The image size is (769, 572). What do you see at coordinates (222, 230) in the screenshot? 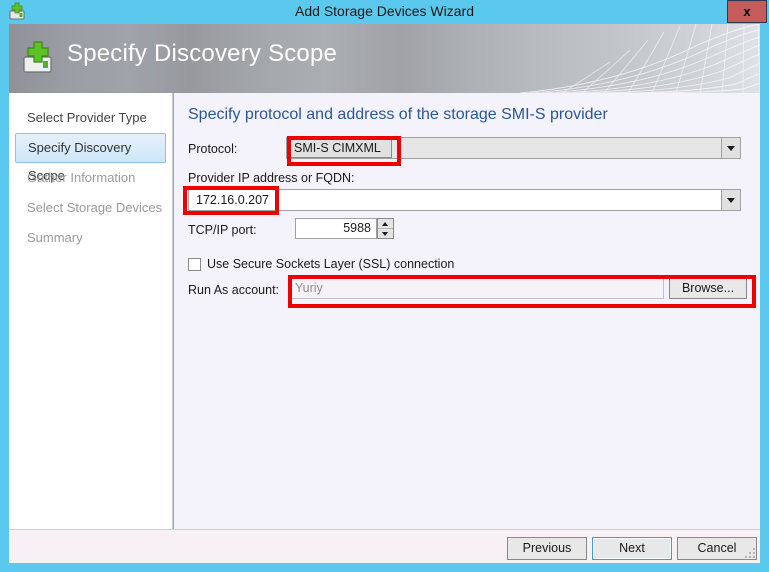
I see `tcp-port-label: TCP/IP port:` at bounding box center [222, 230].